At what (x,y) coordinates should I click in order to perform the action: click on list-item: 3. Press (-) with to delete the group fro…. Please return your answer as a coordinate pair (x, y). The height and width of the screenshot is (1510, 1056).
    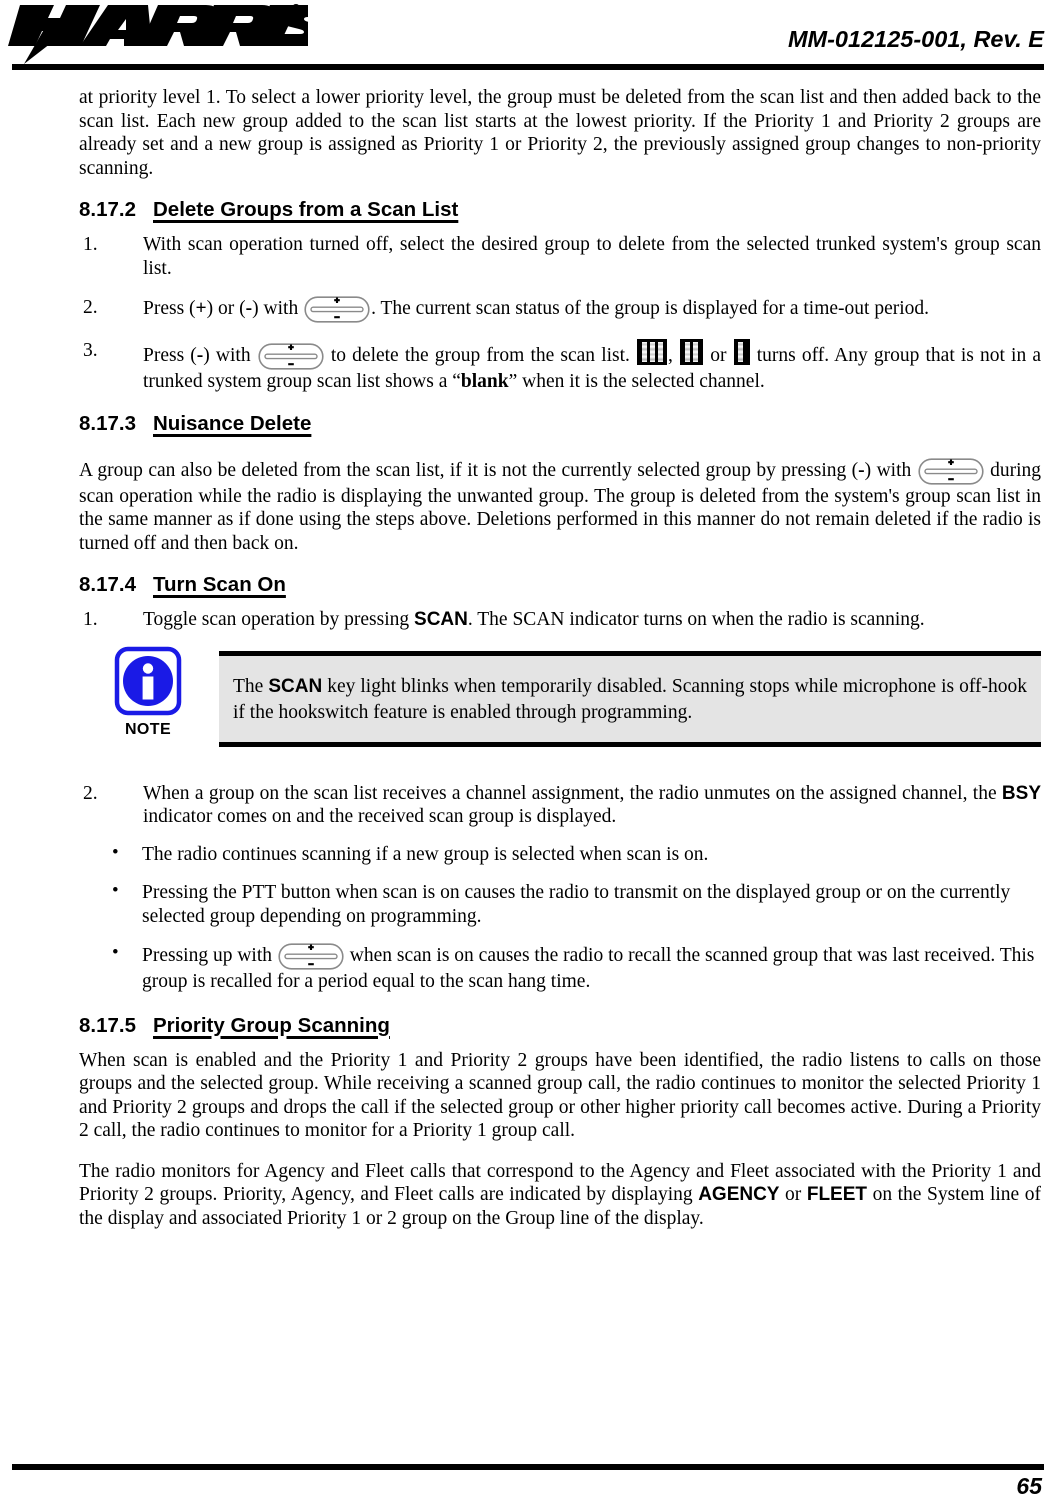
    Looking at the image, I should click on (560, 366).